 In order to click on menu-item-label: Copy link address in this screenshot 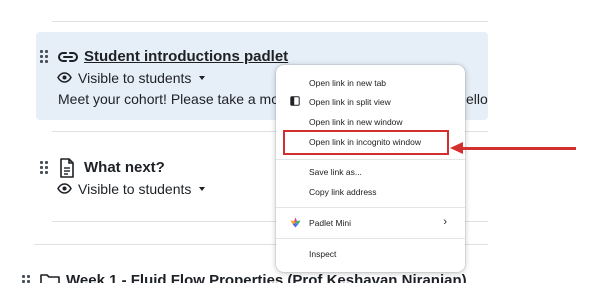, I will do `click(343, 192)`.